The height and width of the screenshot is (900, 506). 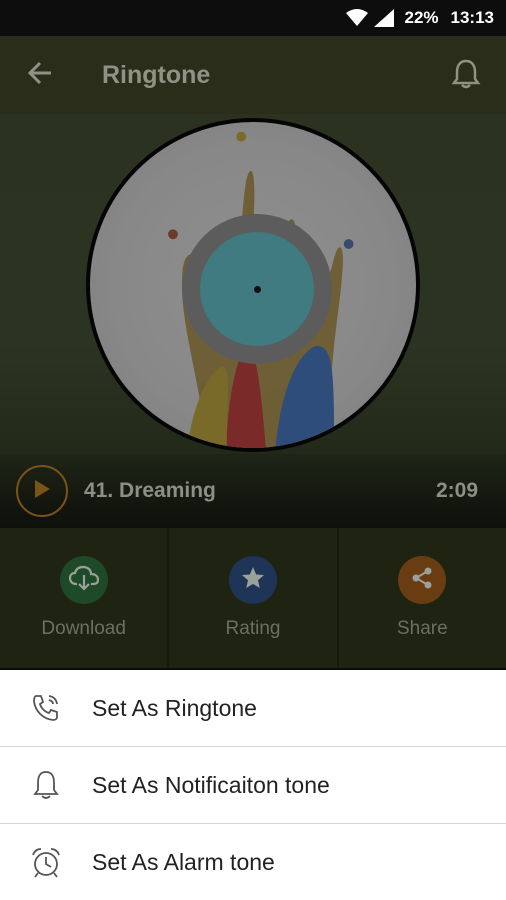 I want to click on action-circle-rating, so click(x=252, y=580).